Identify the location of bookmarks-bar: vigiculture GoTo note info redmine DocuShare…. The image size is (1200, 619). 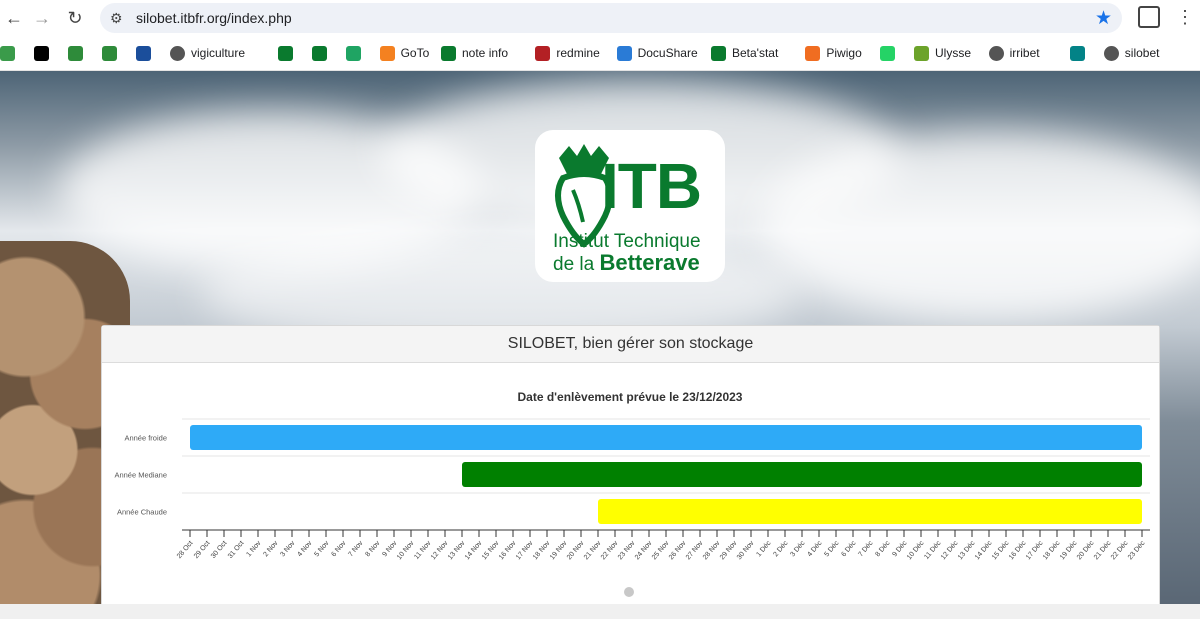
(600, 53).